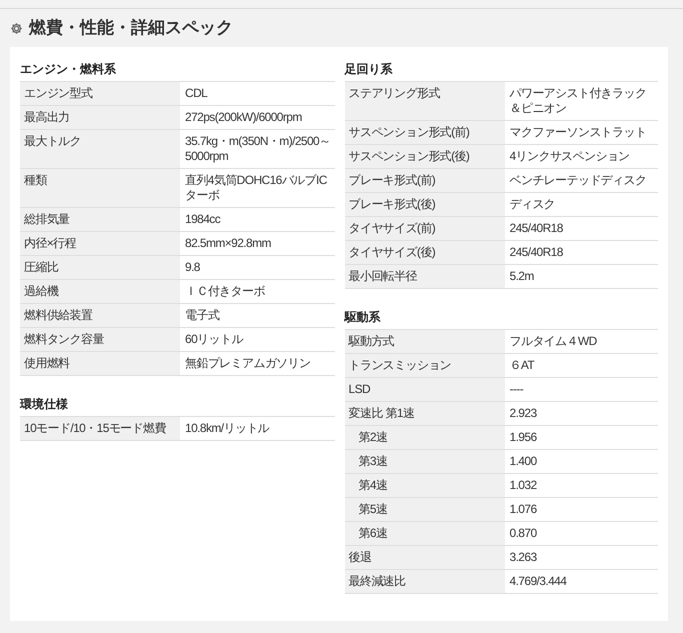 The width and height of the screenshot is (683, 633). I want to click on section-heading: 駆動系, so click(363, 317).